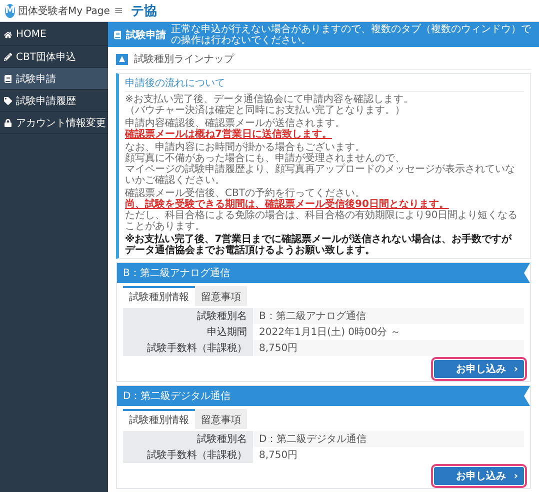 This screenshot has width=539, height=492. What do you see at coordinates (351, 35) in the screenshot?
I see `header-notice: 正常な申込が行えない場合がありますので、複数のタブ（複数のウィンドウ）での操作は行わないでください。` at bounding box center [351, 35].